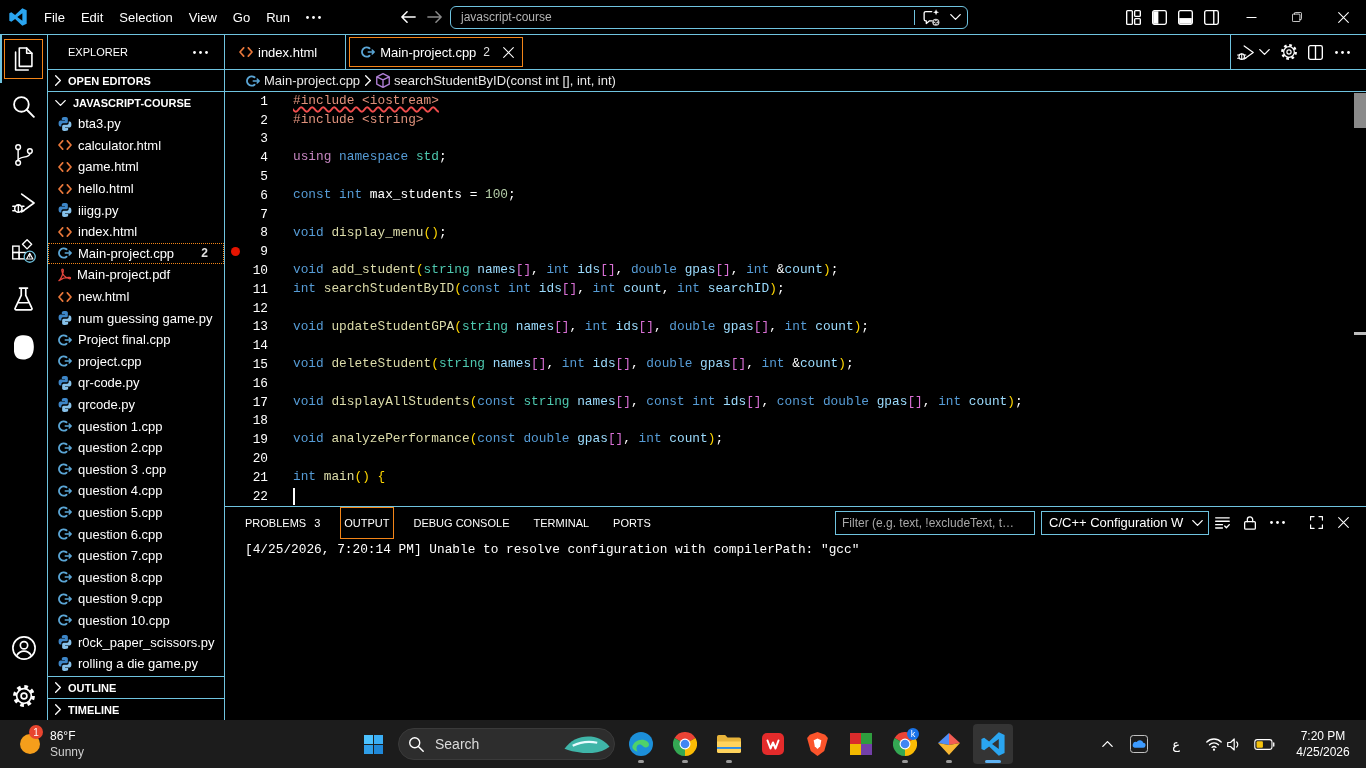  I want to click on line-number: 19, so click(259, 440).